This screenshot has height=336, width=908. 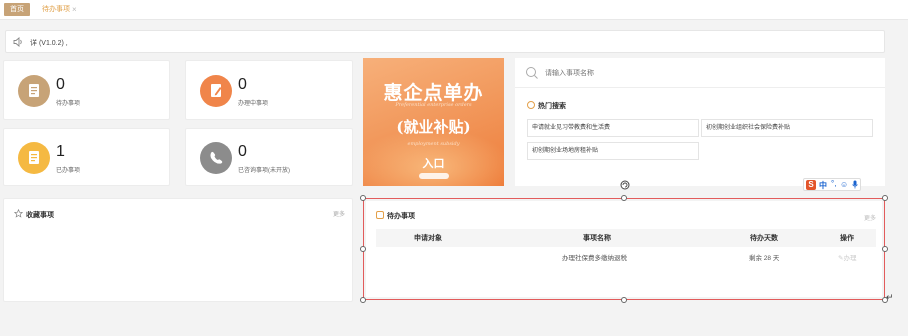 I want to click on banner-entry: 入口, so click(x=433, y=164).